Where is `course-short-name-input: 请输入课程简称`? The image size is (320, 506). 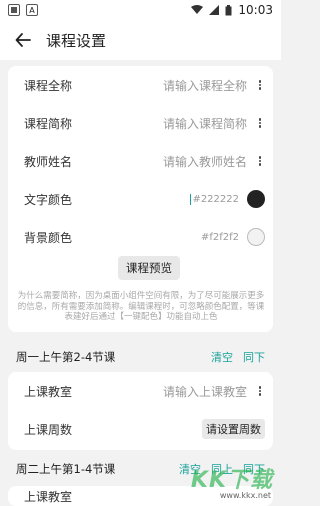
course-short-name-input: 请输入课程简称 is located at coordinates (205, 123).